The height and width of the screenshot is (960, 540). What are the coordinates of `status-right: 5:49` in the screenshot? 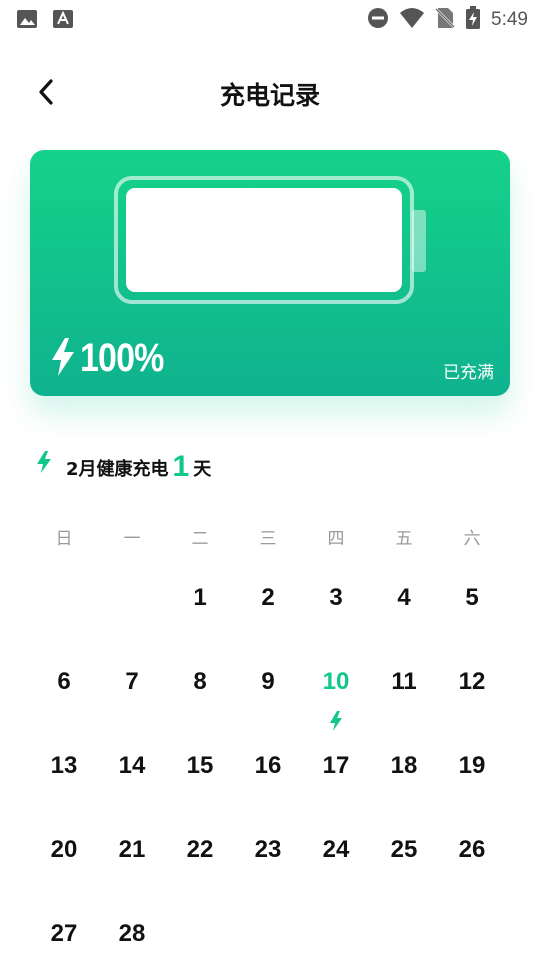 It's located at (447, 20).